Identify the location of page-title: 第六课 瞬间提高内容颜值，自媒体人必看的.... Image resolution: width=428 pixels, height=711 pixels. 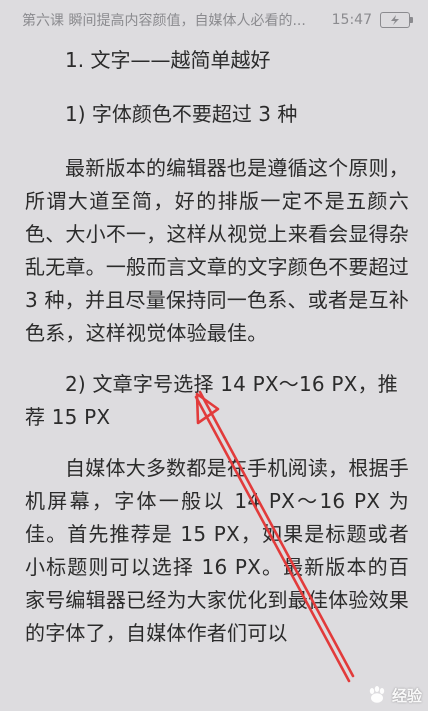
(164, 21).